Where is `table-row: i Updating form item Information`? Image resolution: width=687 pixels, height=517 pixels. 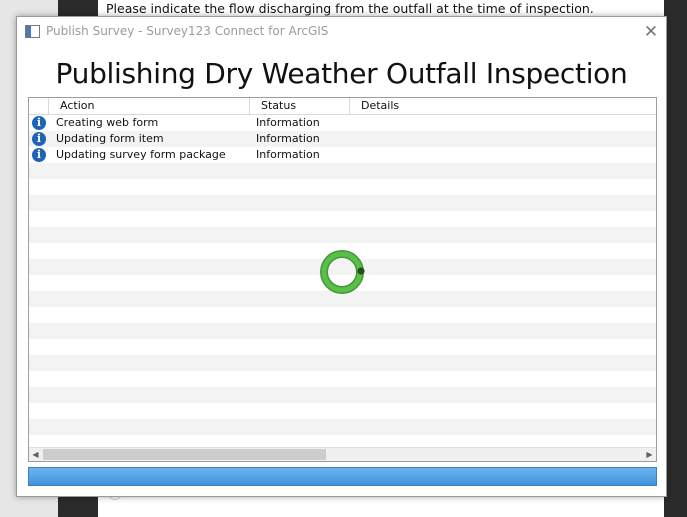 table-row: i Updating form item Information is located at coordinates (342, 139).